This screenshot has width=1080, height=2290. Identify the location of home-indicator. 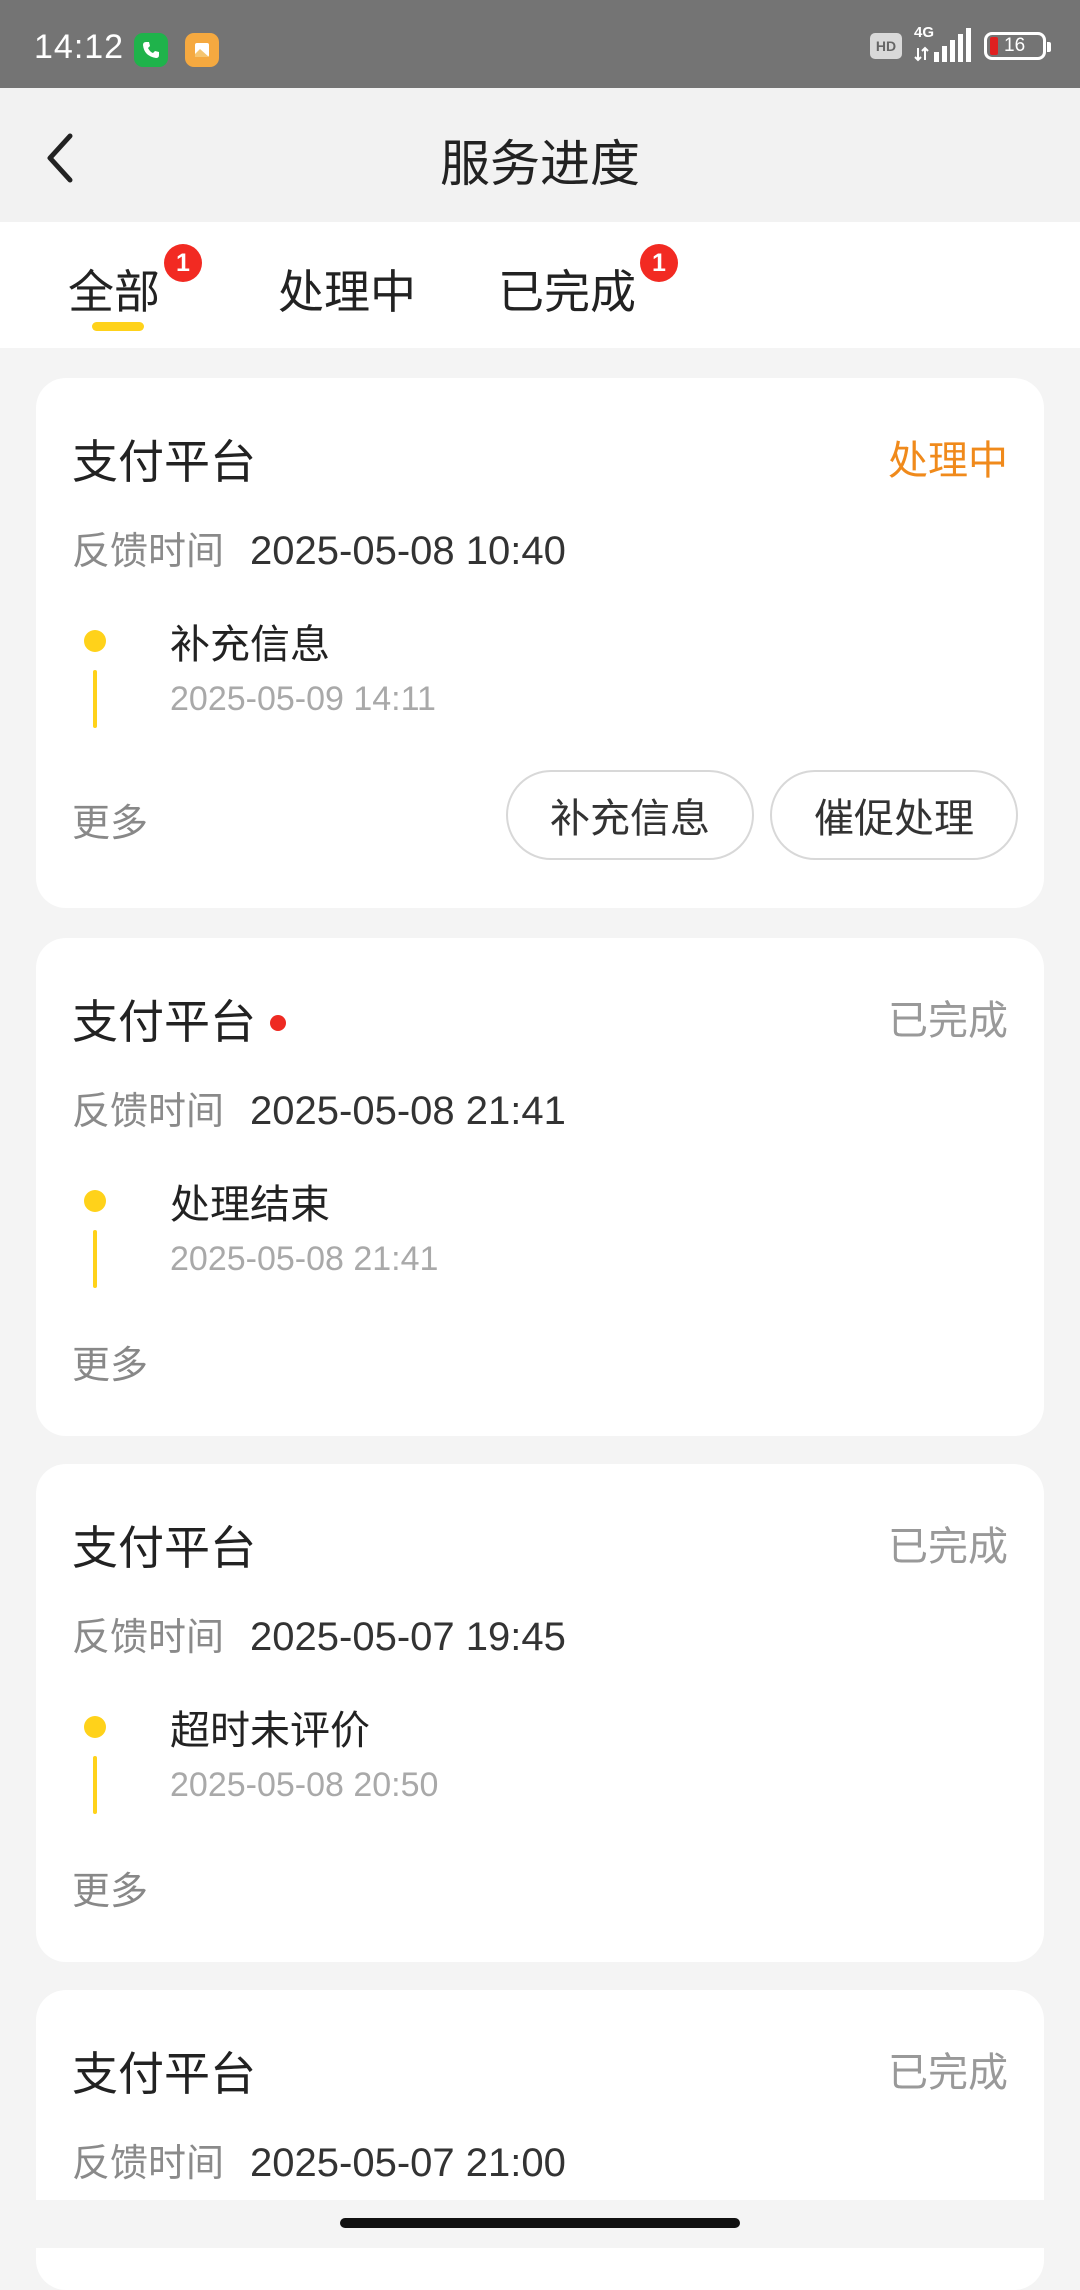
(540, 2223).